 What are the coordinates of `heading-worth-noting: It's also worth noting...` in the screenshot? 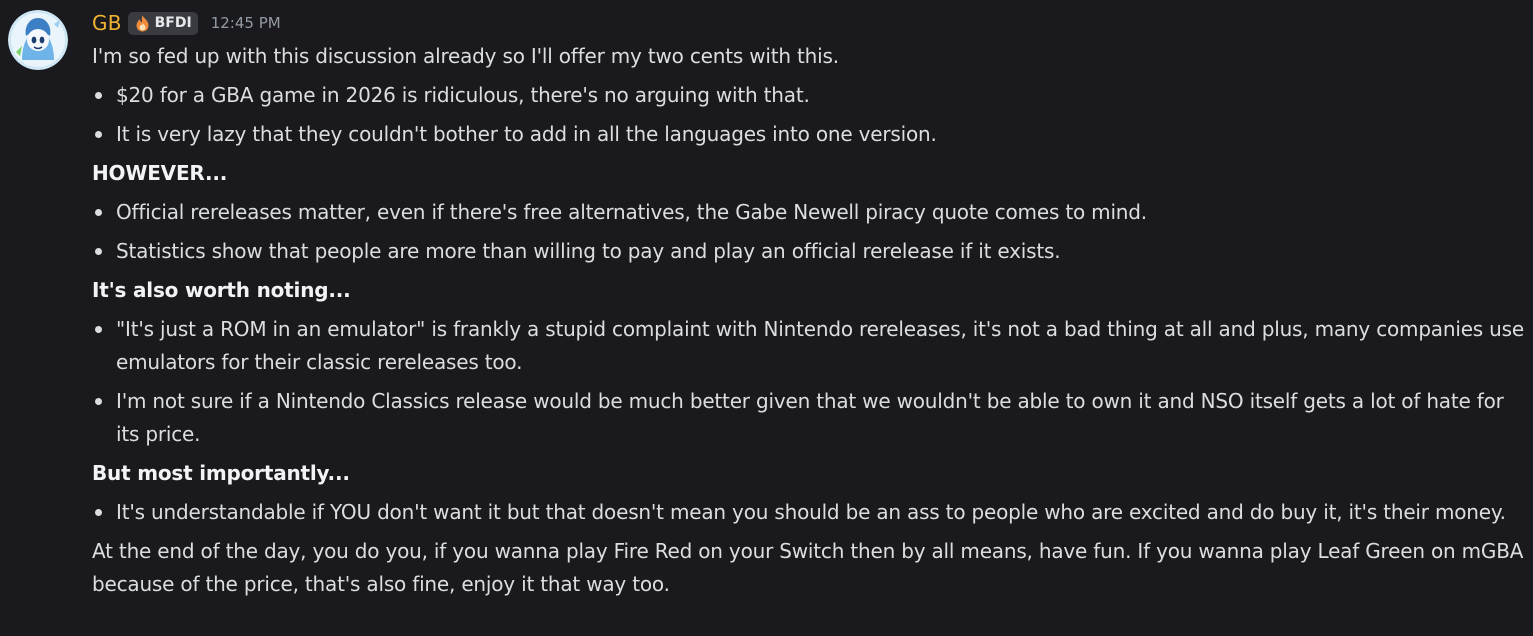 It's located at (221, 290).